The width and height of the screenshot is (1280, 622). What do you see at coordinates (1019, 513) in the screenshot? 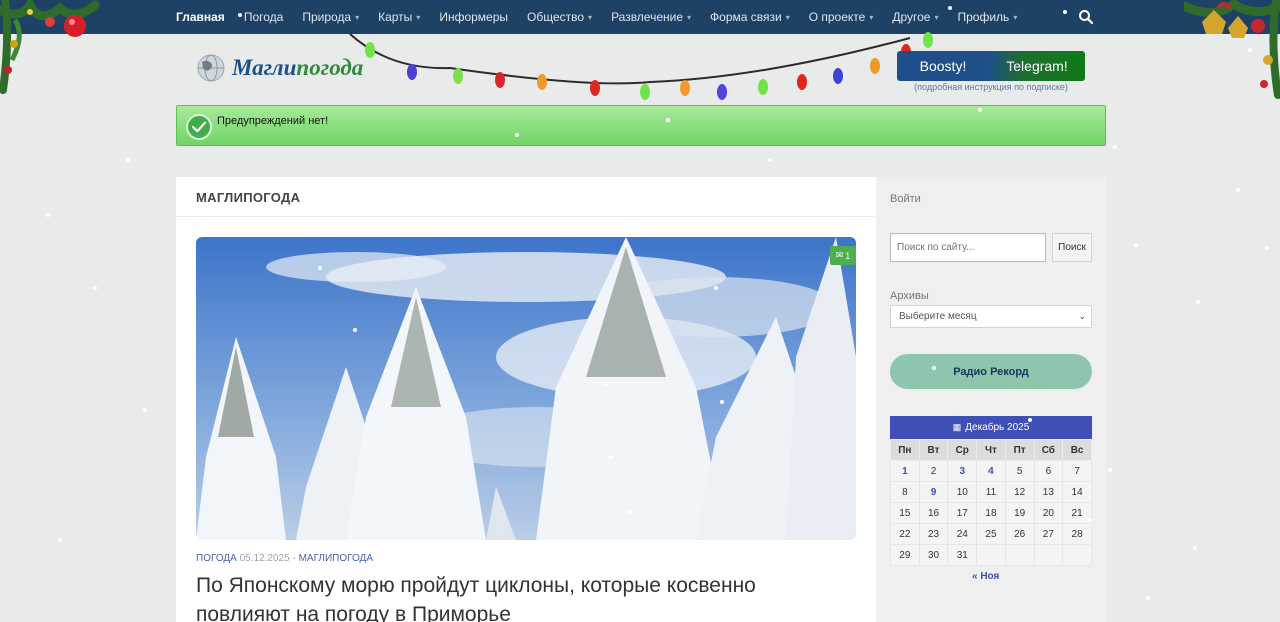
I see `calendar-day: 19` at bounding box center [1019, 513].